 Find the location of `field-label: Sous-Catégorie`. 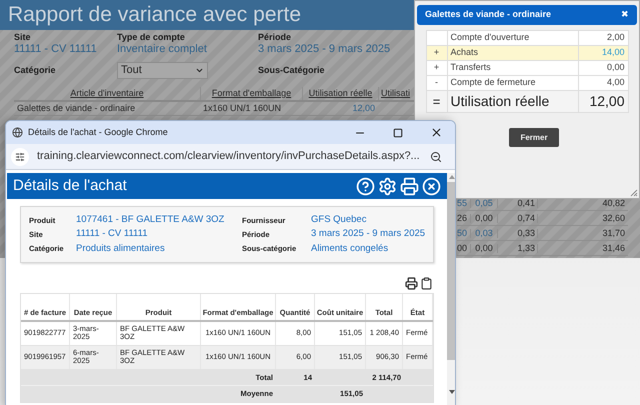

field-label: Sous-Catégorie is located at coordinates (291, 70).